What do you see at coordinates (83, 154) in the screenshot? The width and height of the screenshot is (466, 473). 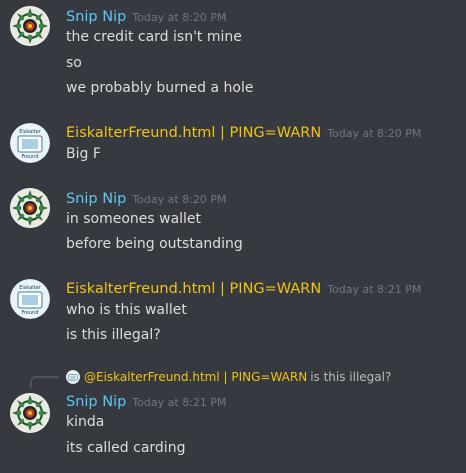 I see `message-text: Big F` at bounding box center [83, 154].